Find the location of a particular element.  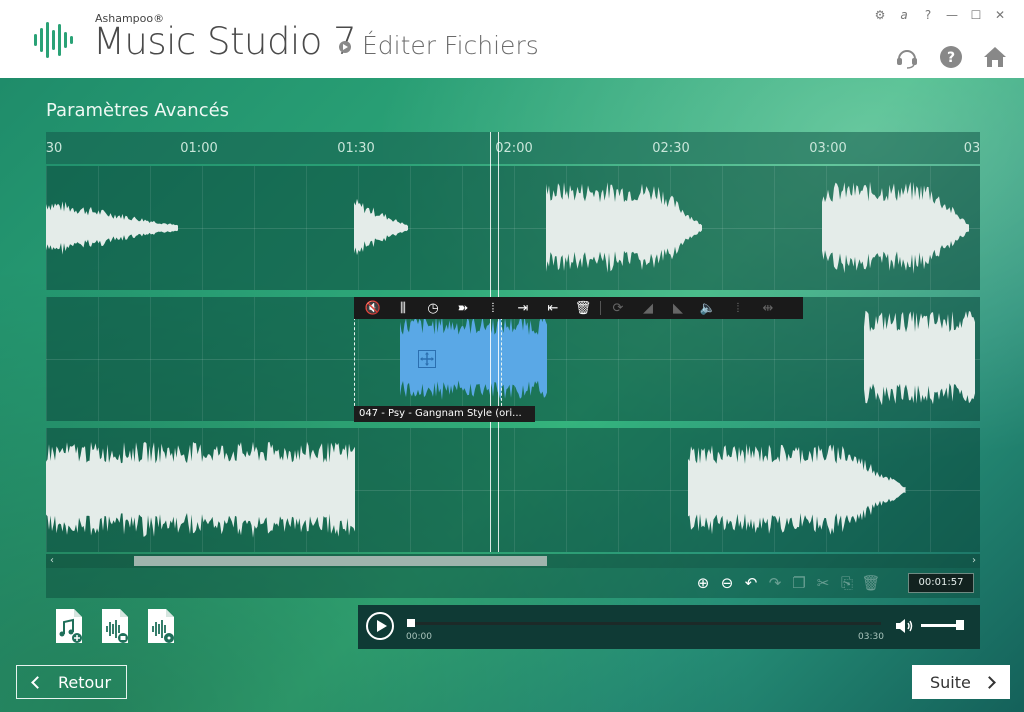

normalize-icon: ⦙ is located at coordinates (738, 308).